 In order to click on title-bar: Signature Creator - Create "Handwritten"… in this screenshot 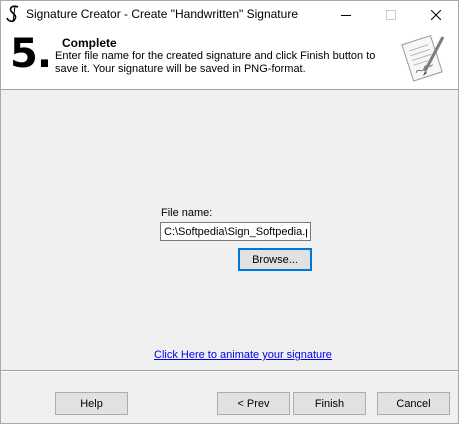, I will do `click(229, 15)`.